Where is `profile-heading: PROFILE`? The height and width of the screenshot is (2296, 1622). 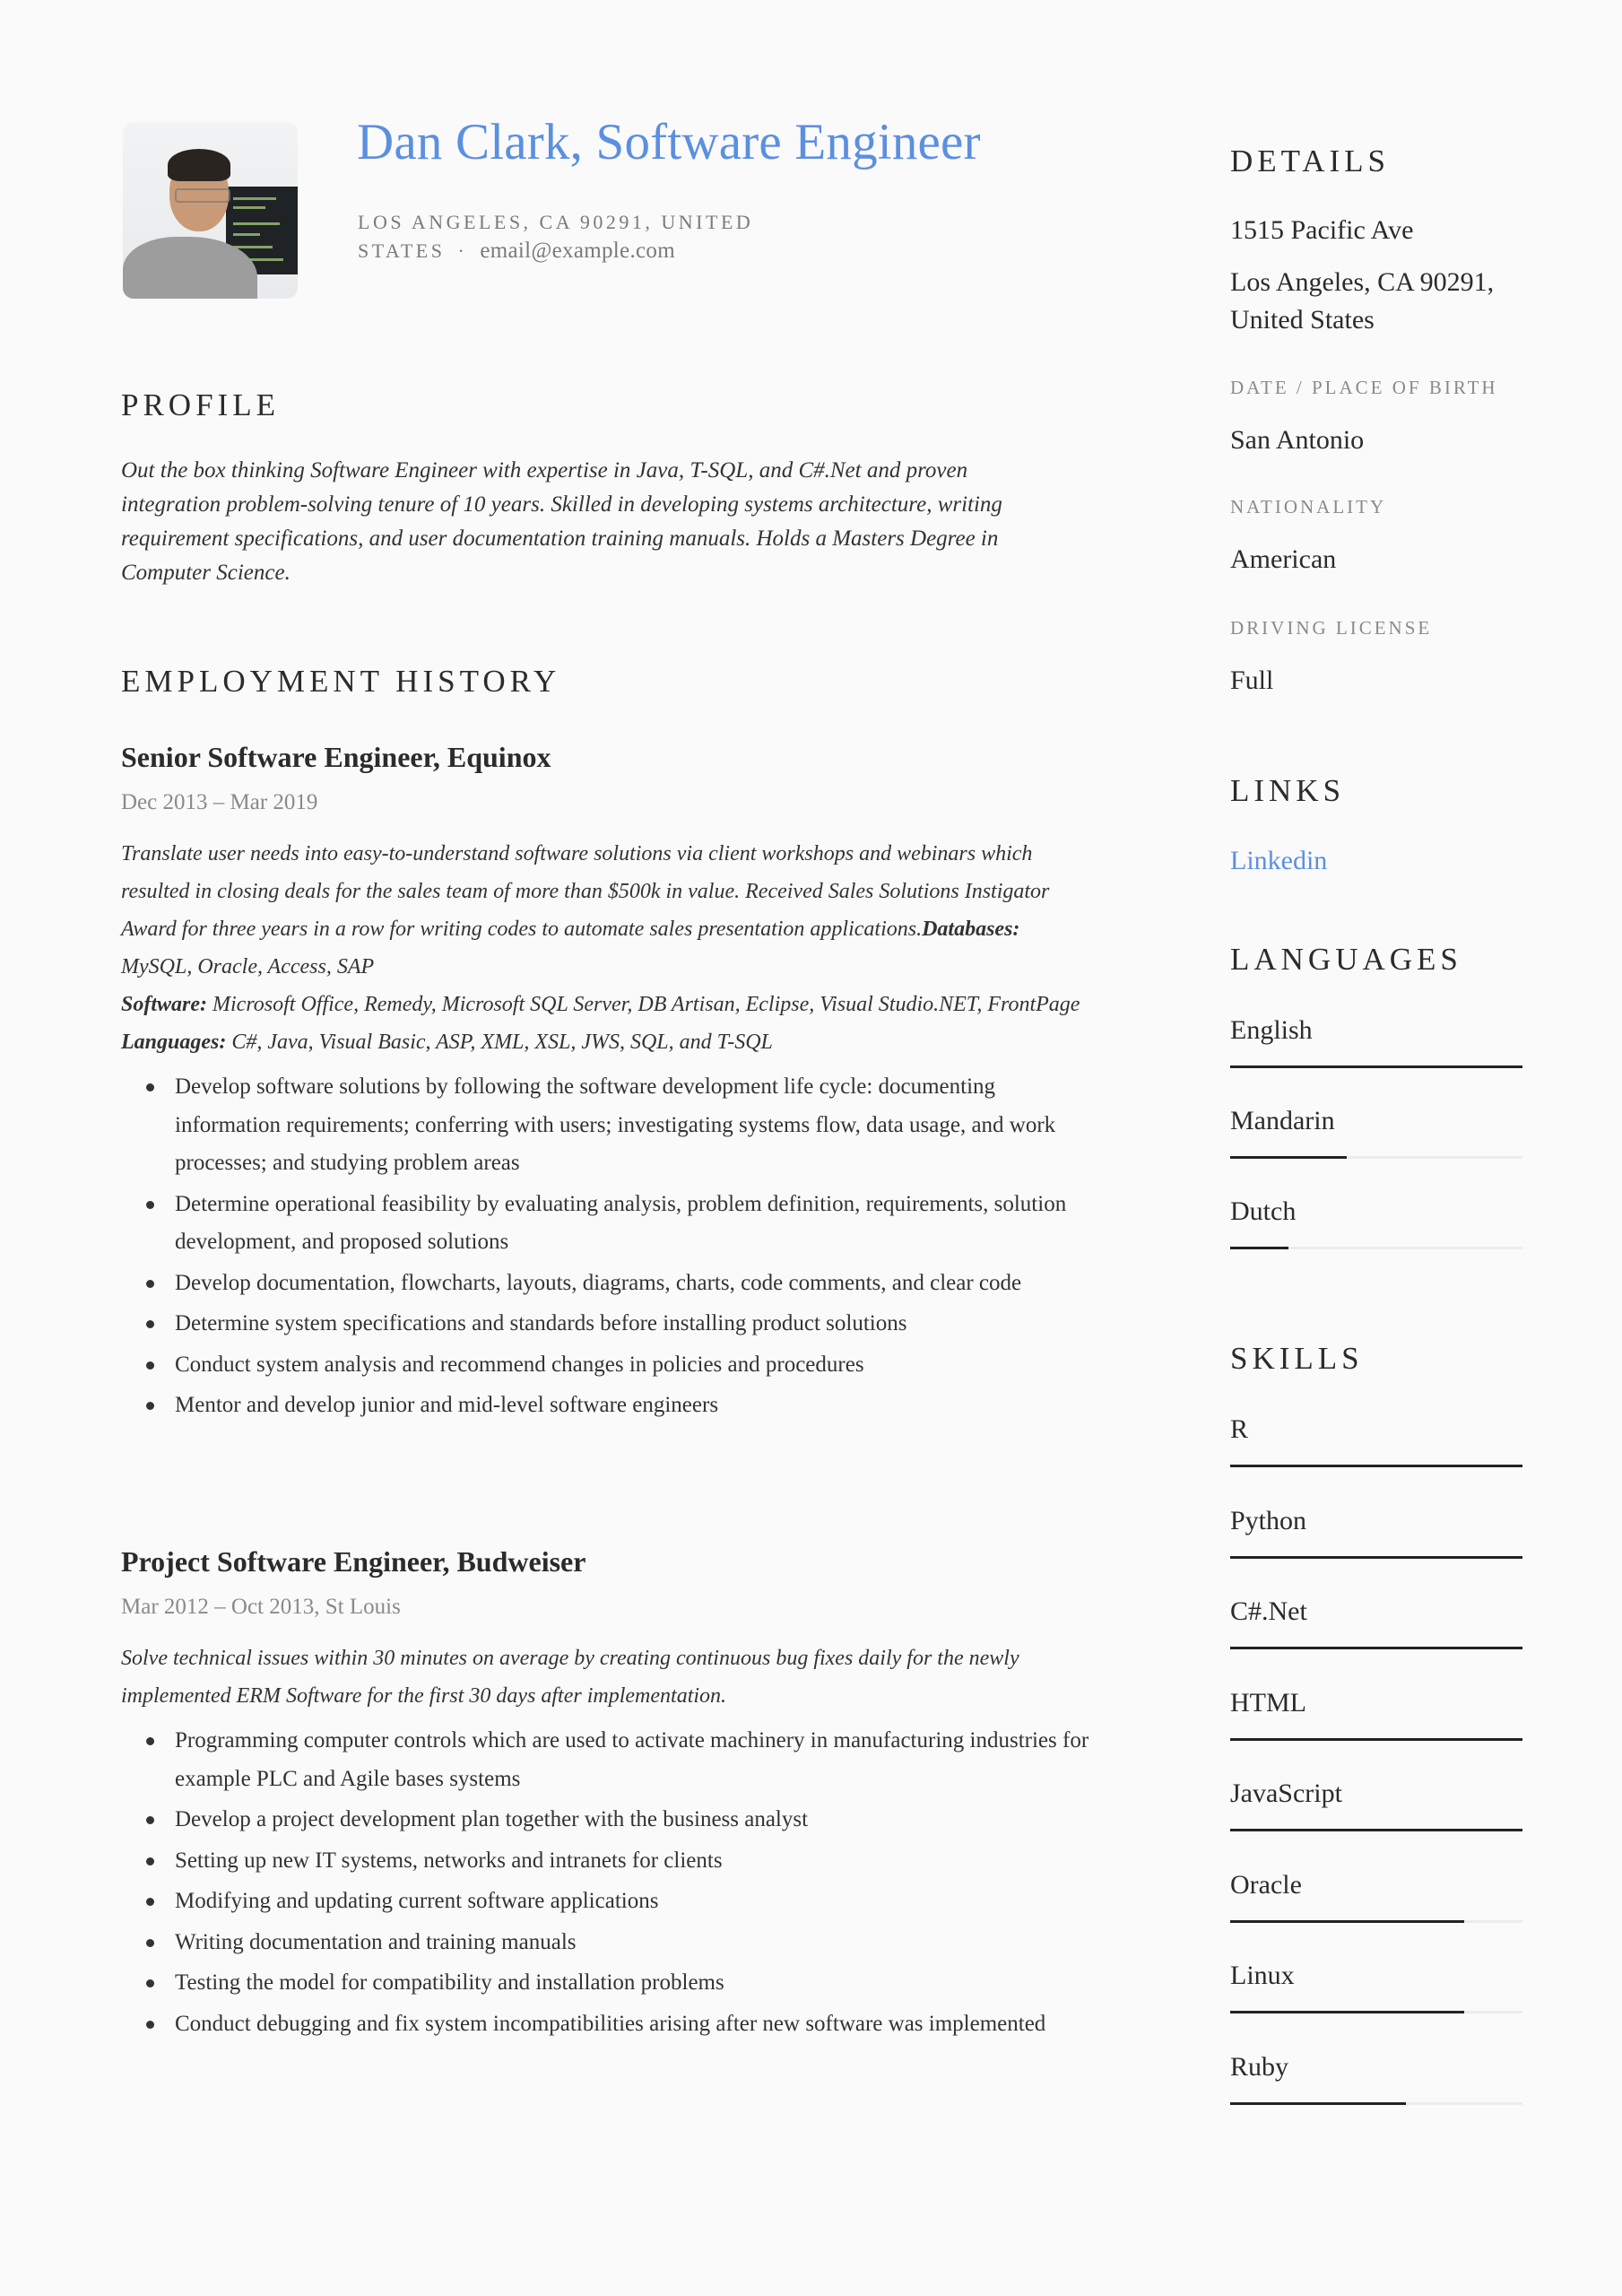
profile-heading: PROFILE is located at coordinates (200, 404).